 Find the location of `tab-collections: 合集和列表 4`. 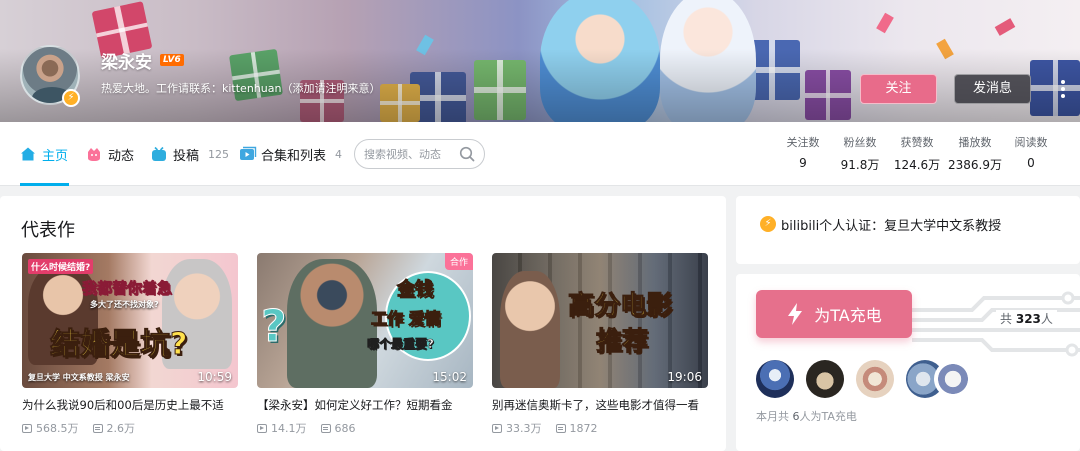

tab-collections: 合集和列表 4 is located at coordinates (290, 154).